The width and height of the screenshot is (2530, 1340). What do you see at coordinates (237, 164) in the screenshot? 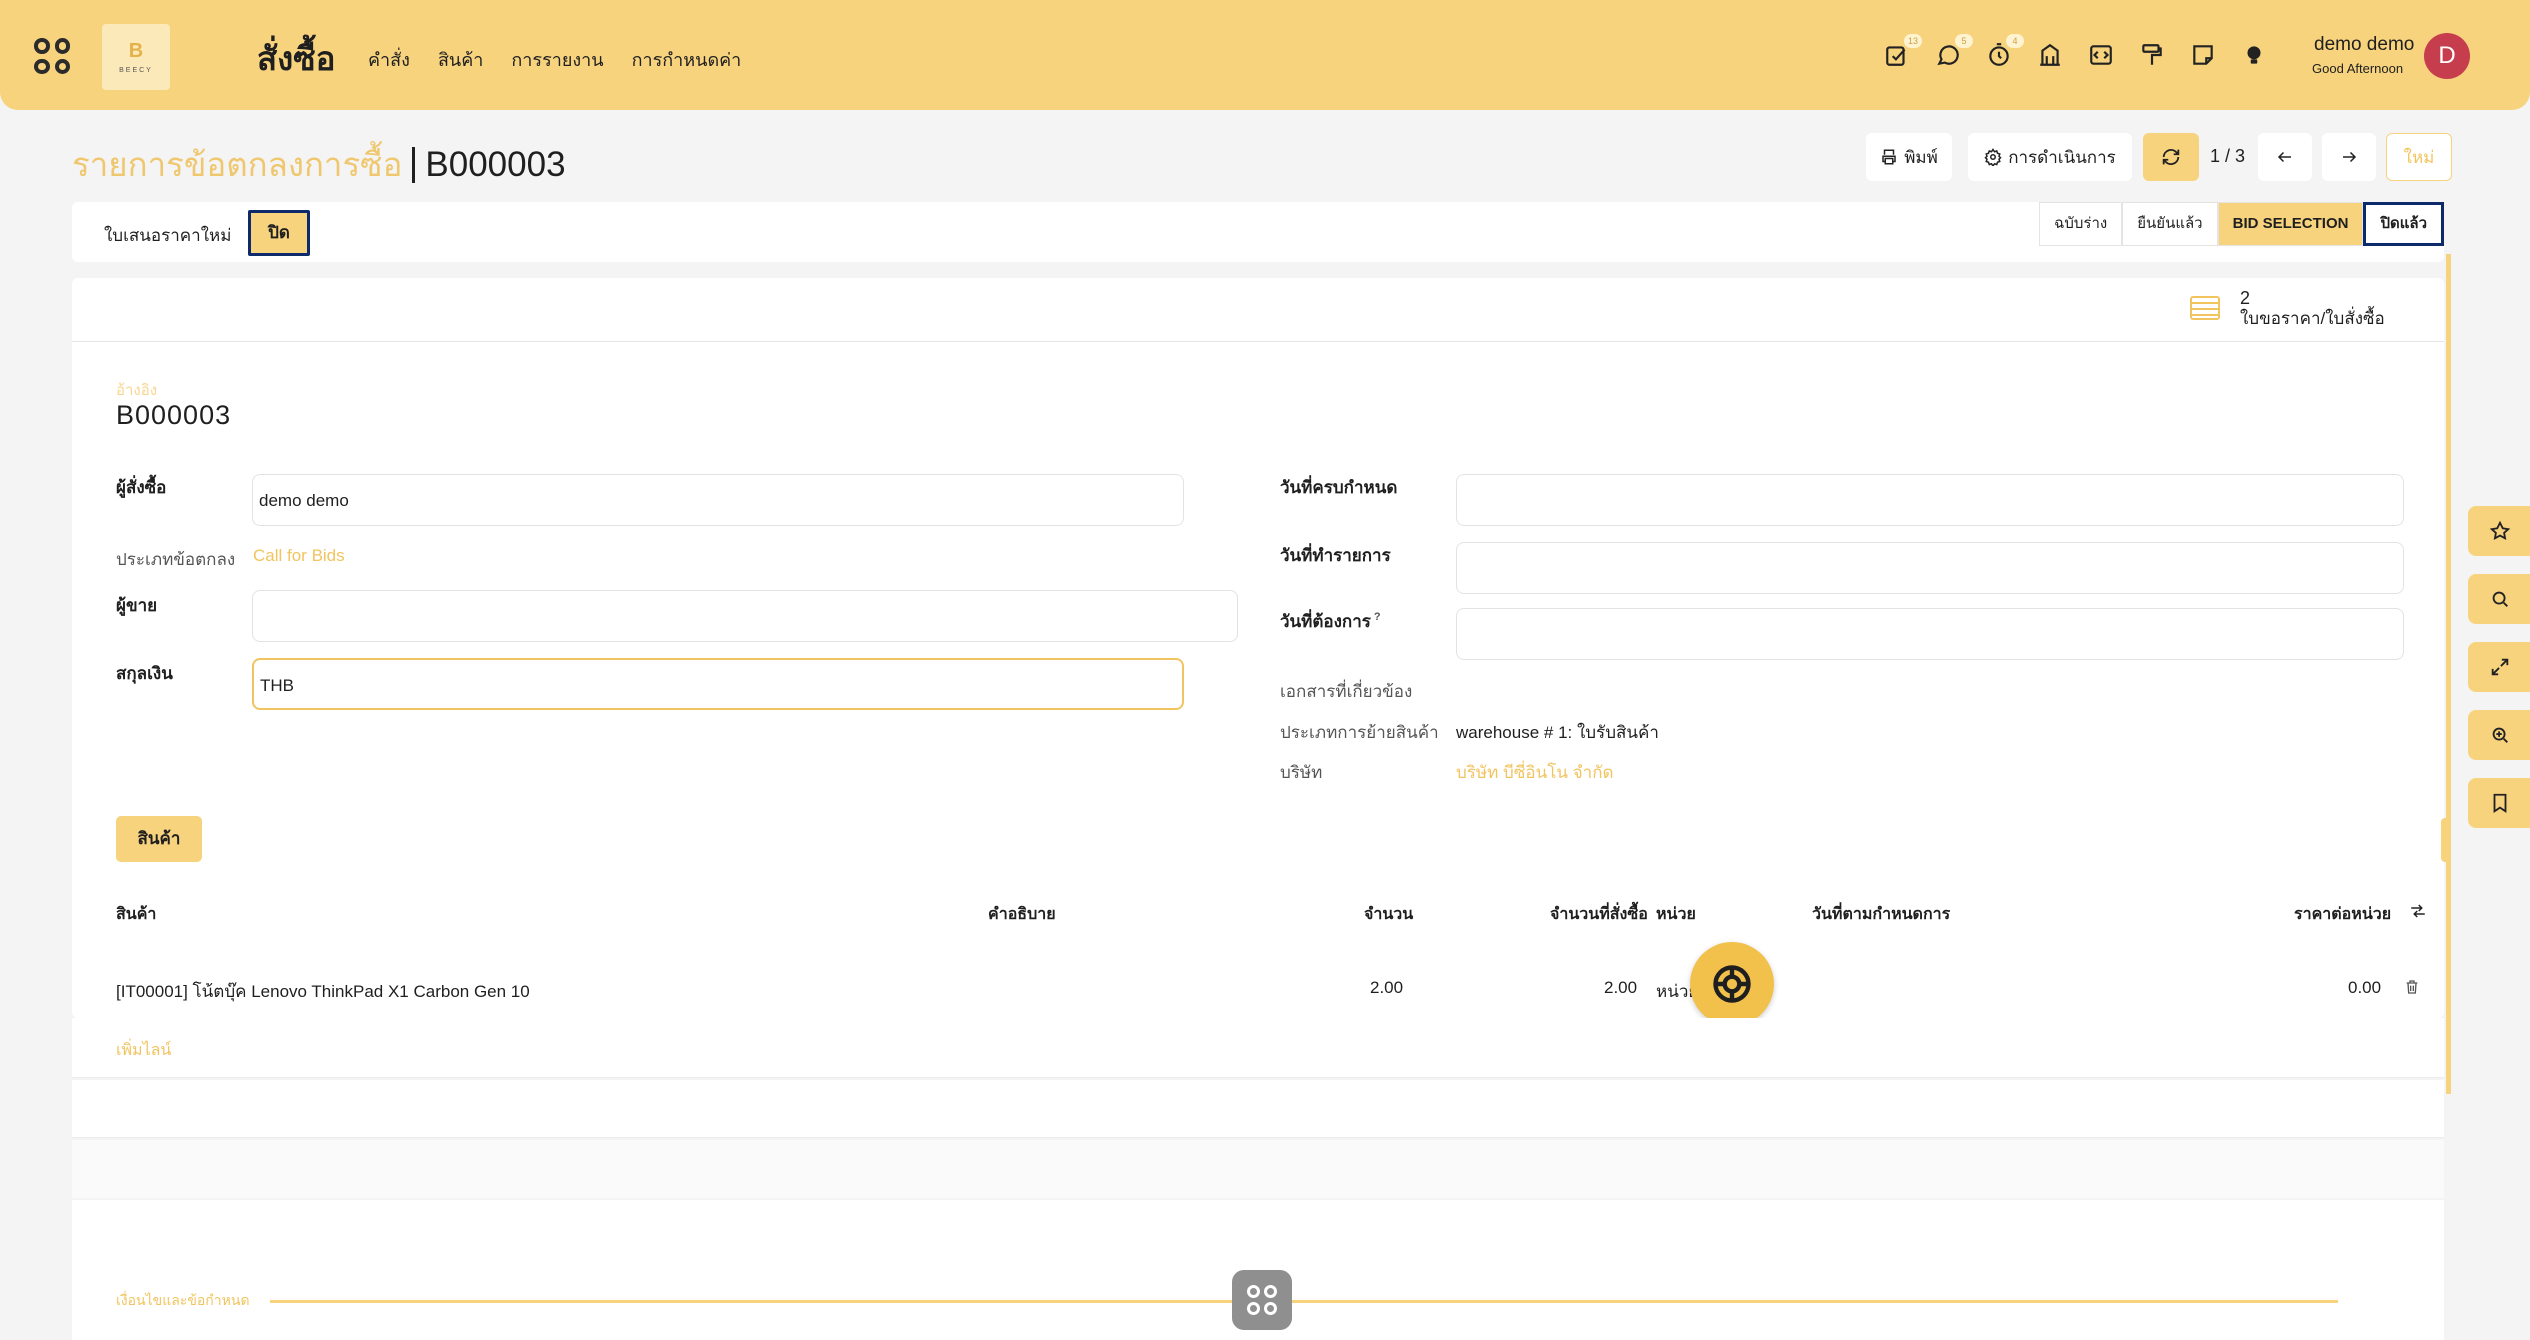
I see `breadcrumb-parent: รายการข้อตกลงการซื้อ` at bounding box center [237, 164].